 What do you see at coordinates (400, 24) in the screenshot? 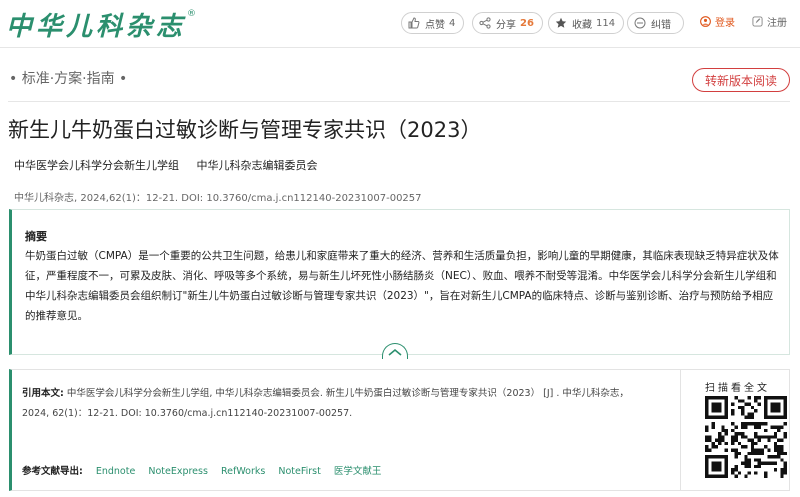
I see `top-bar: 中华儿科杂志 ® 点赞 4 分享 26 收藏 114 纠错 登录 注册` at bounding box center [400, 24].